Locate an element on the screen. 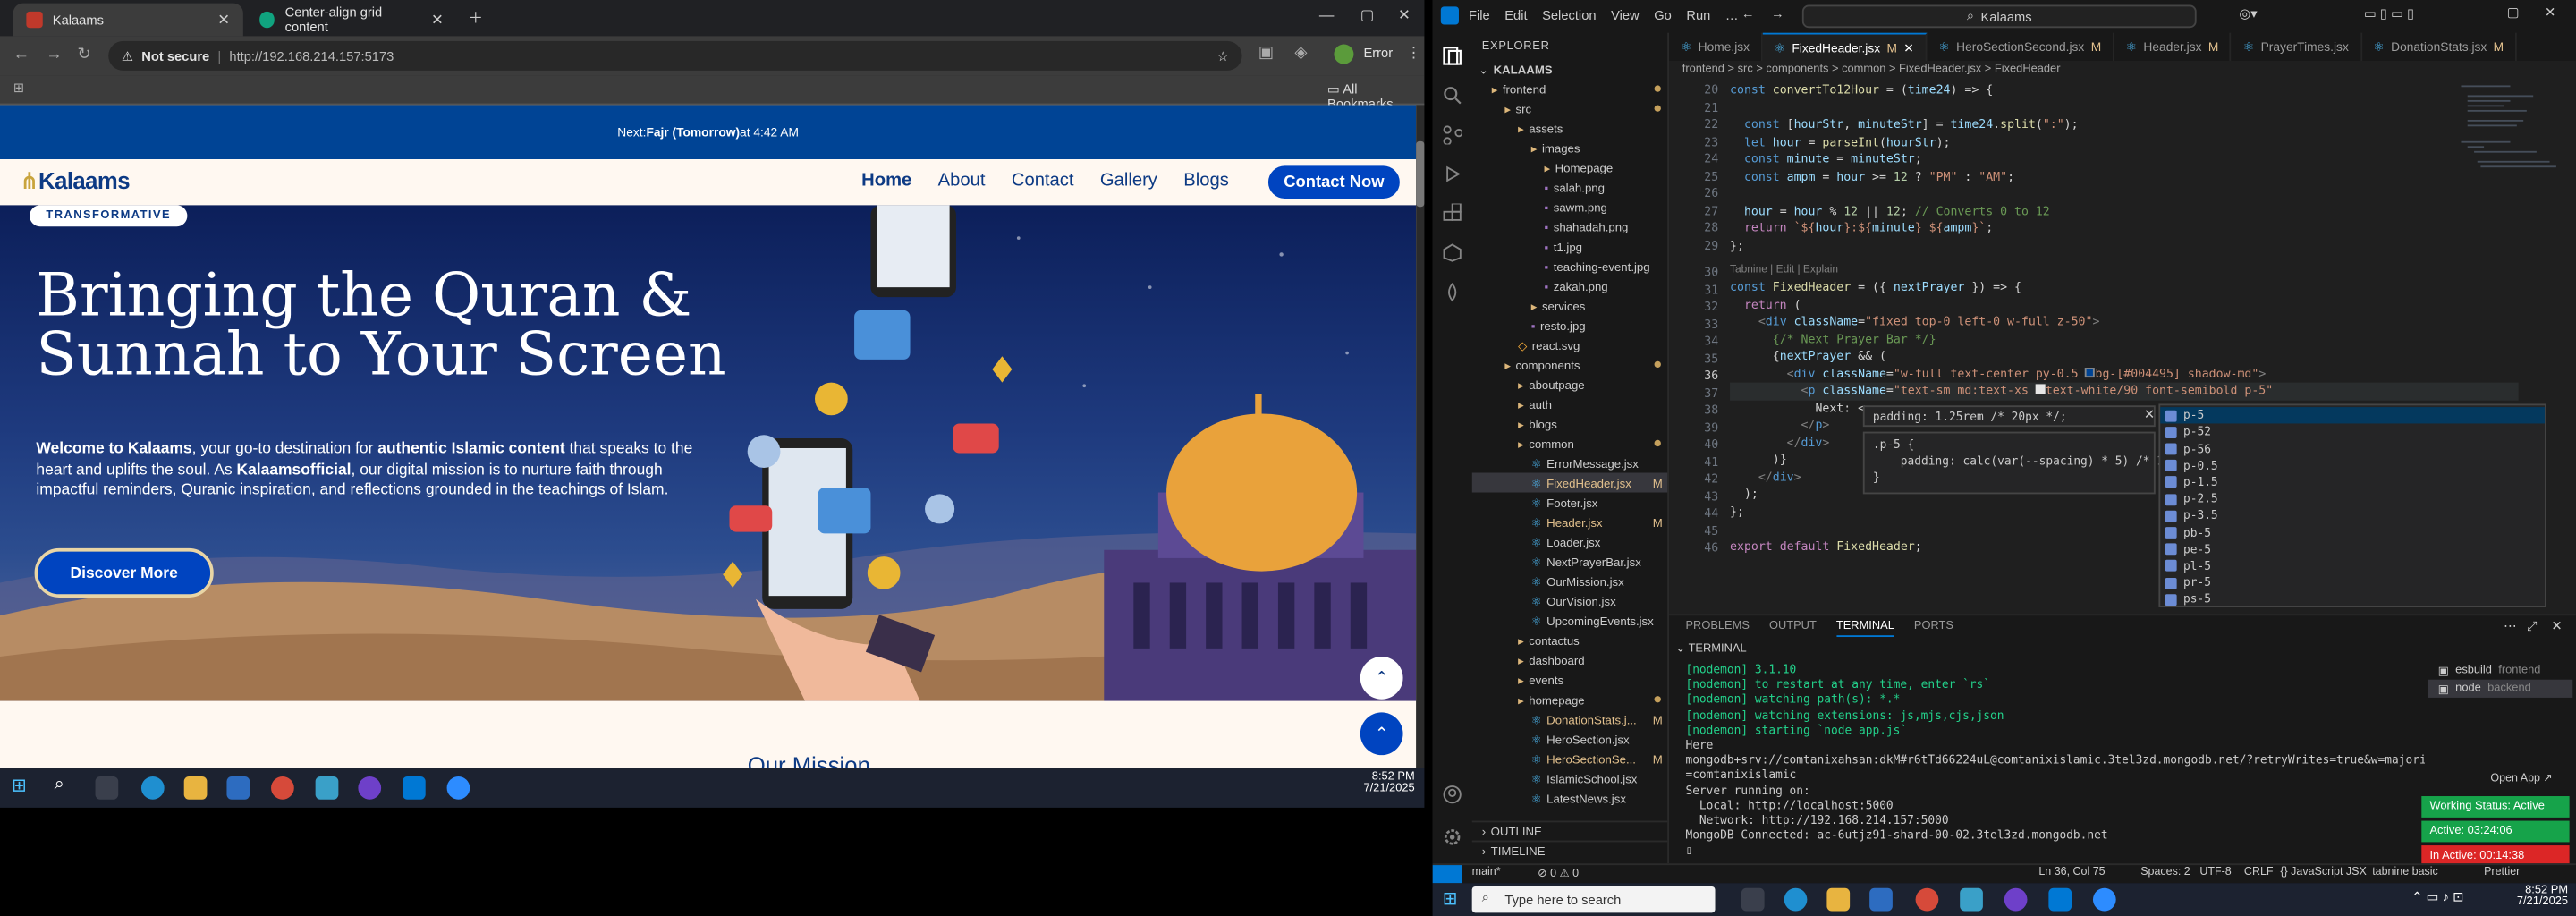  suggestion-item: p-2.5 is located at coordinates (2352, 499).